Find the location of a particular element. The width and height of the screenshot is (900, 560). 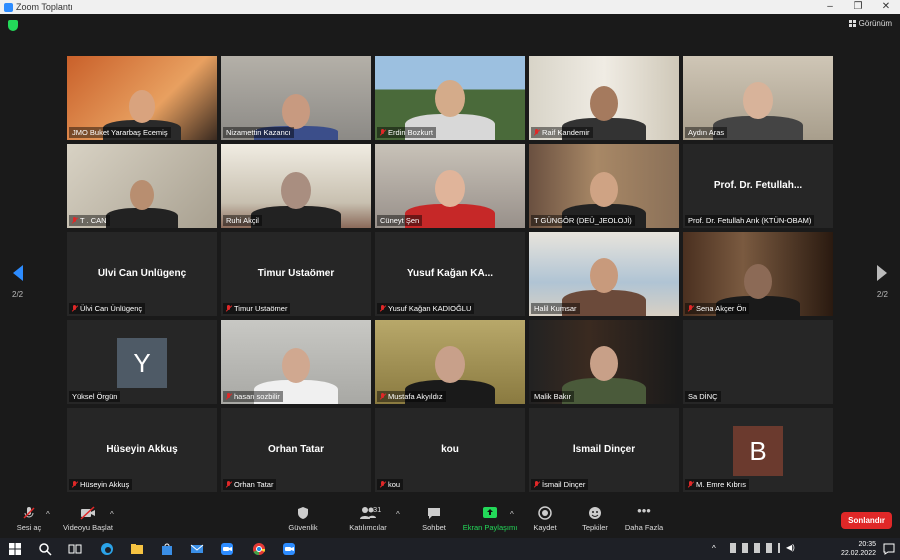

participant-tile: Raif Kandemir is located at coordinates (604, 98).